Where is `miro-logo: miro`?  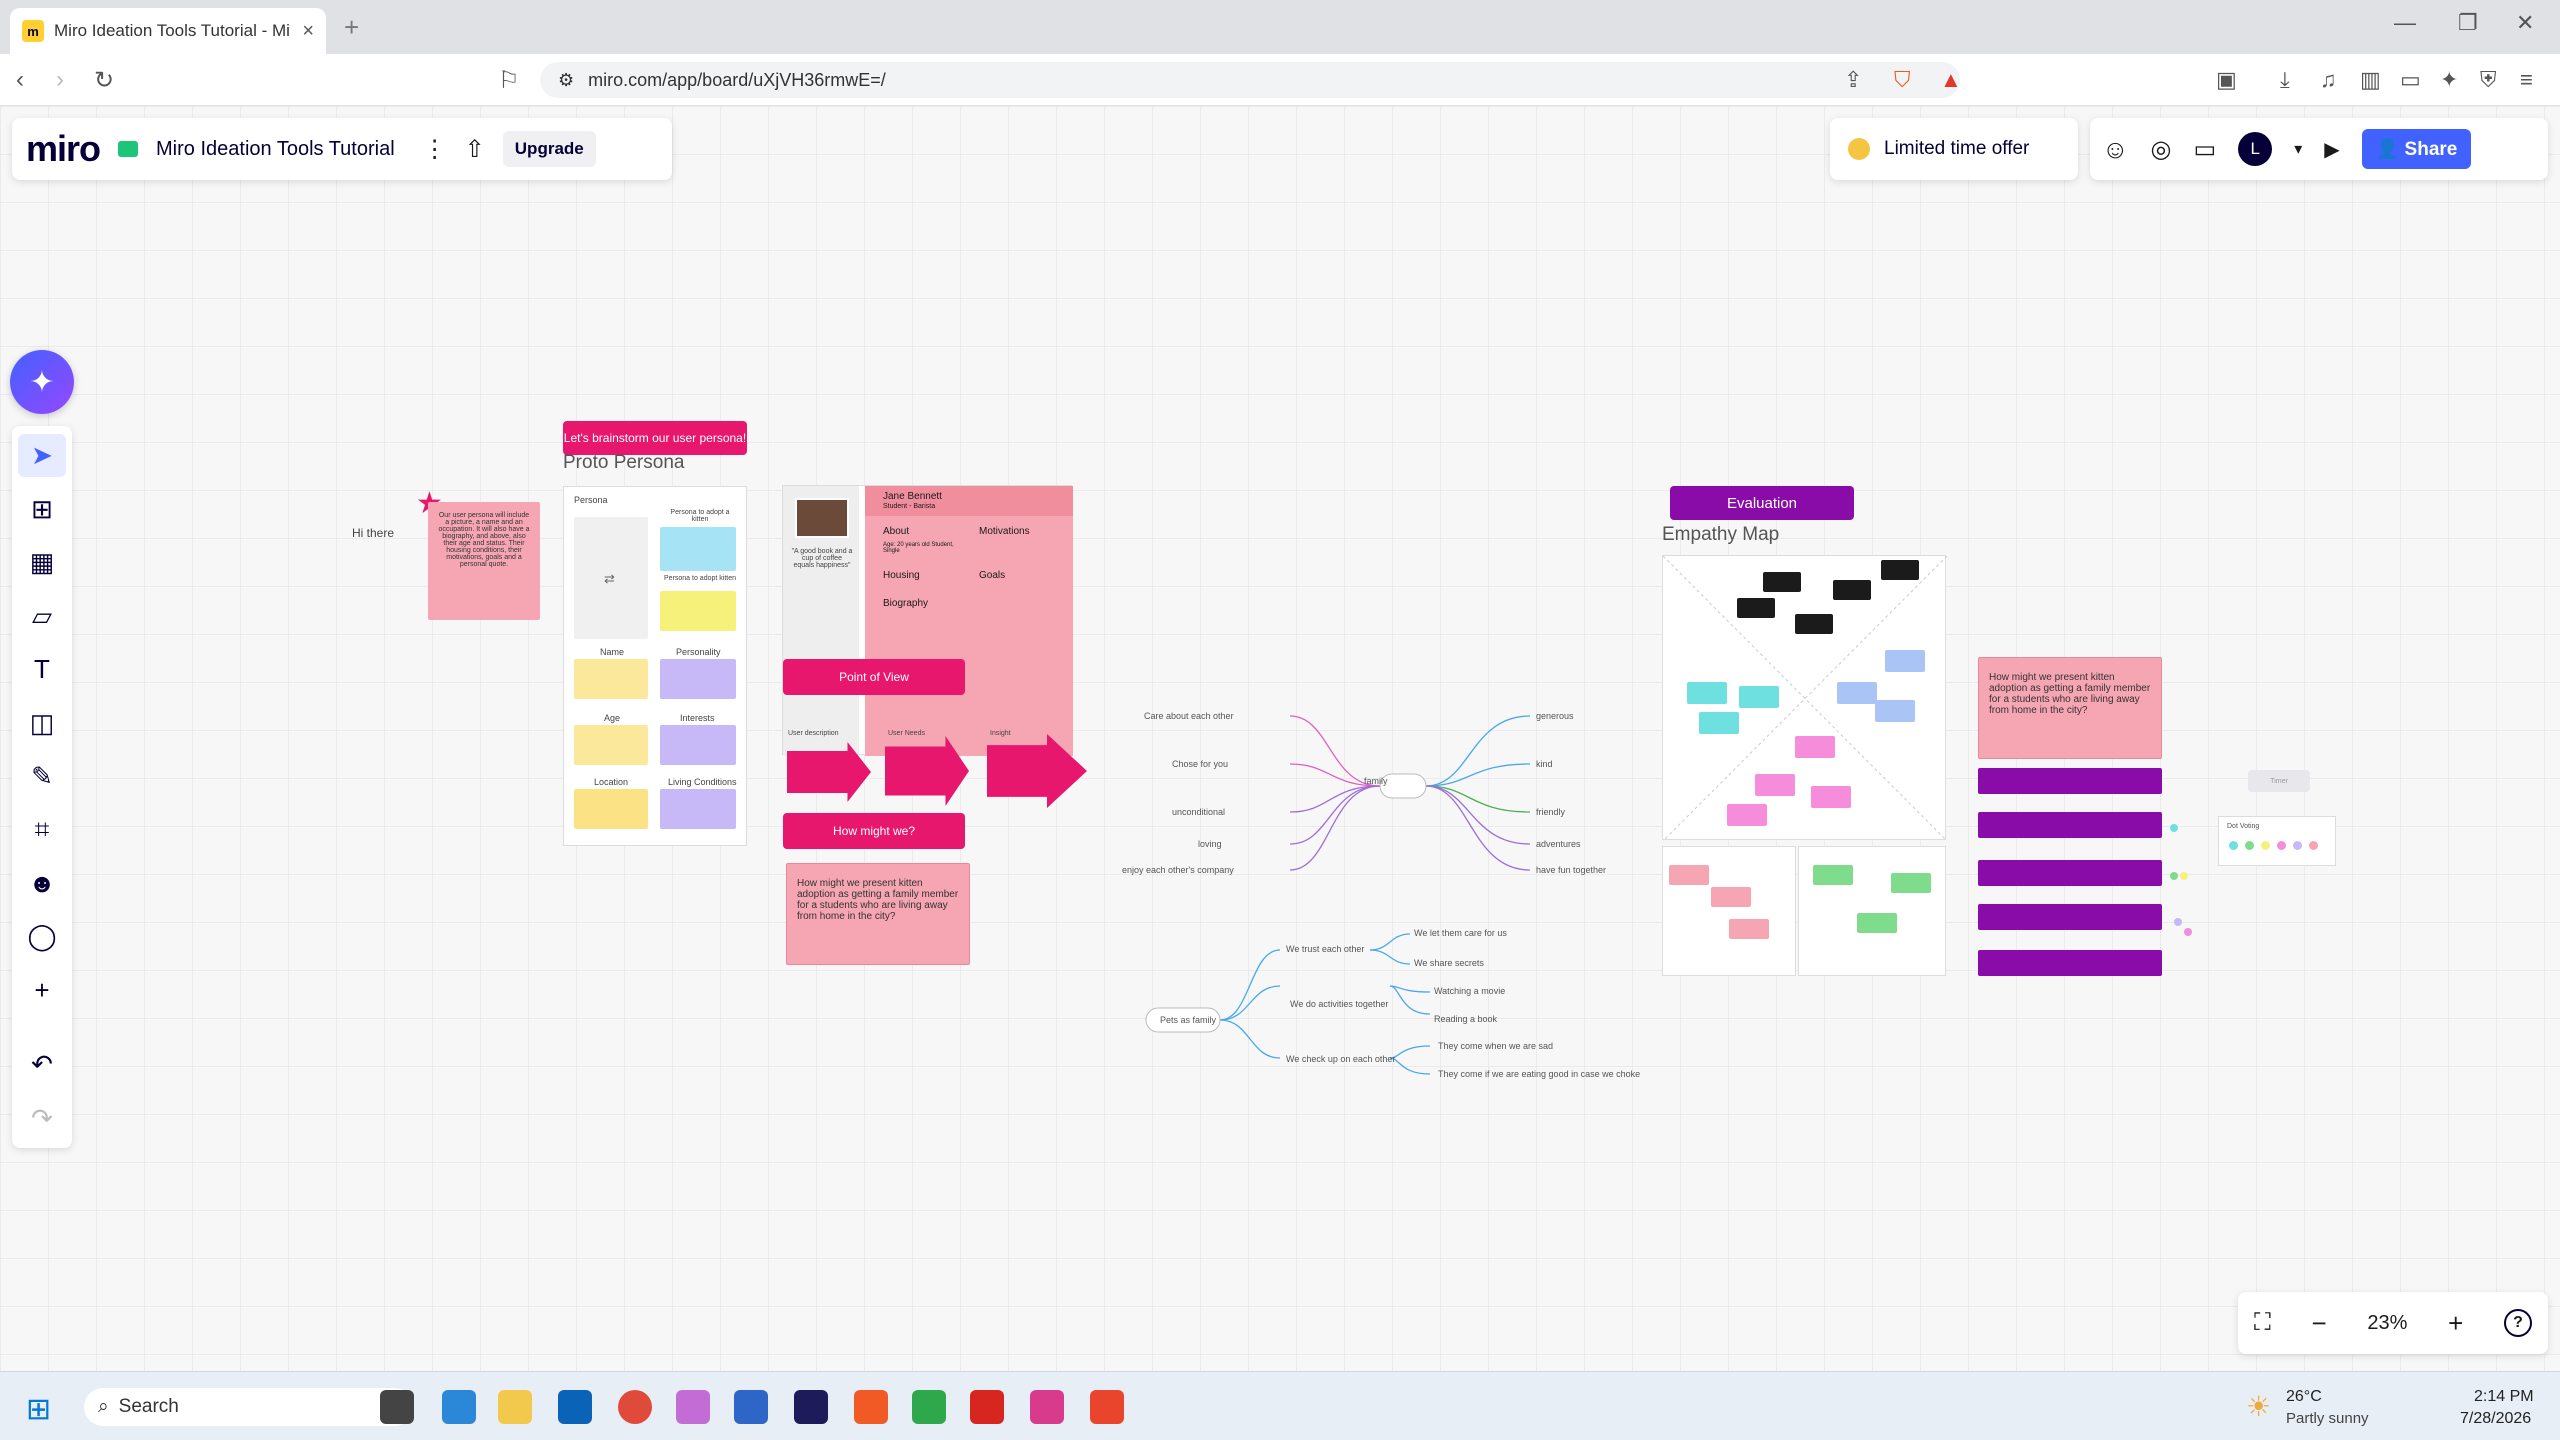
miro-logo: miro is located at coordinates (63, 149).